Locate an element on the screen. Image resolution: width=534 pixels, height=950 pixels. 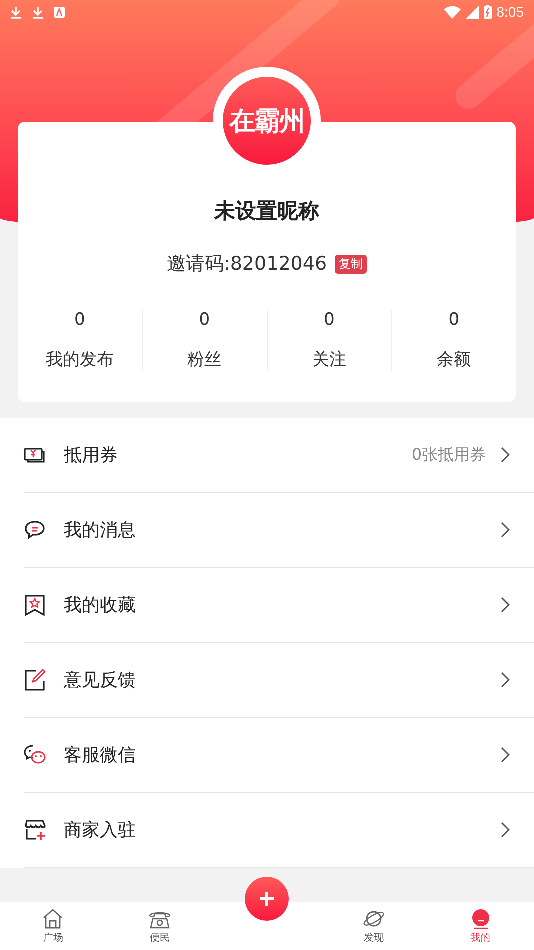
tab-item: 便民 is located at coordinates (160, 926).